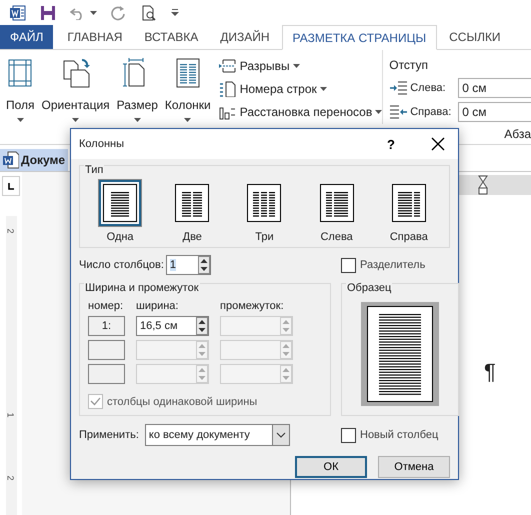 The height and width of the screenshot is (515, 531). Describe the element at coordinates (27, 37) in the screenshot. I see `file-tab: ФАЙЛ` at that location.